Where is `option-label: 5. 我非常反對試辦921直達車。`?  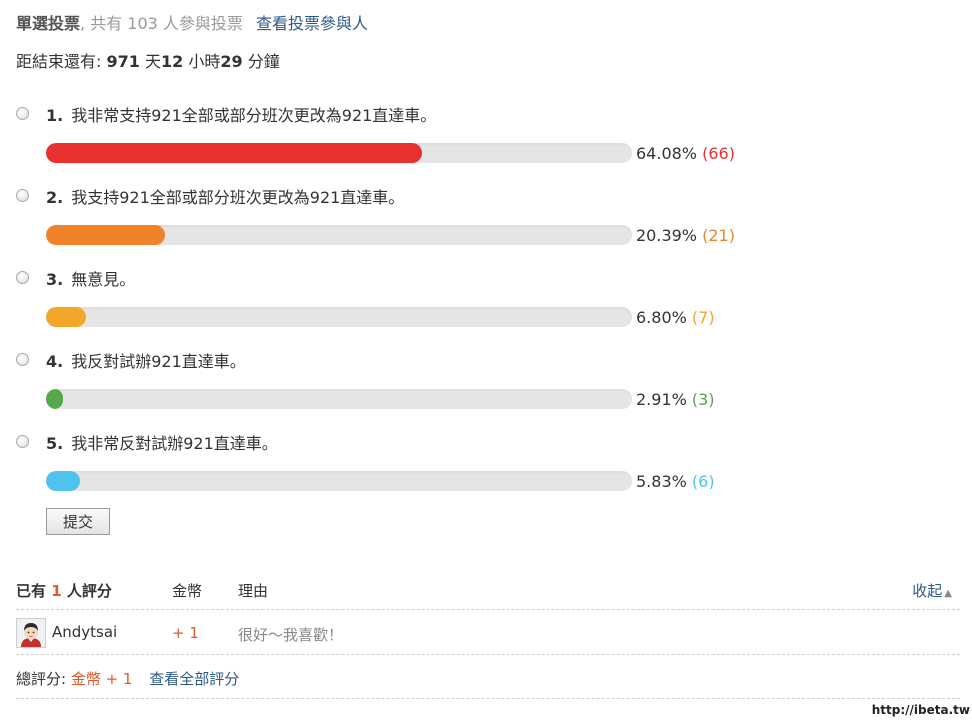
option-label: 5. 我非常反對試辦921直達車。 is located at coordinates (162, 442).